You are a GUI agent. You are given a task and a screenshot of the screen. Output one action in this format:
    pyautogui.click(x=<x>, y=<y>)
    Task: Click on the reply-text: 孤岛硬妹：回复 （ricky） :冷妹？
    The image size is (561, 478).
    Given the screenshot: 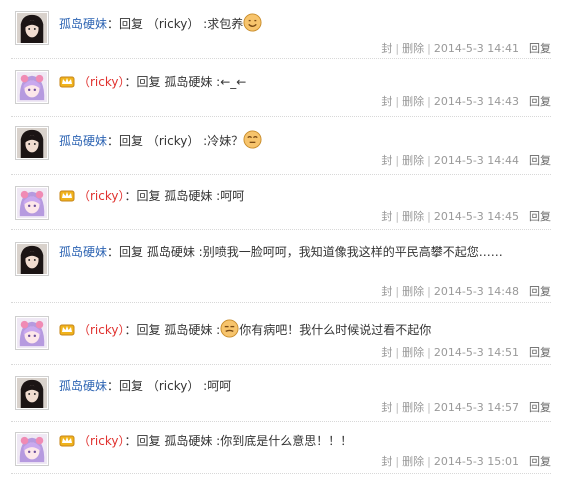 What is the action you would take?
    pyautogui.click(x=305, y=140)
    